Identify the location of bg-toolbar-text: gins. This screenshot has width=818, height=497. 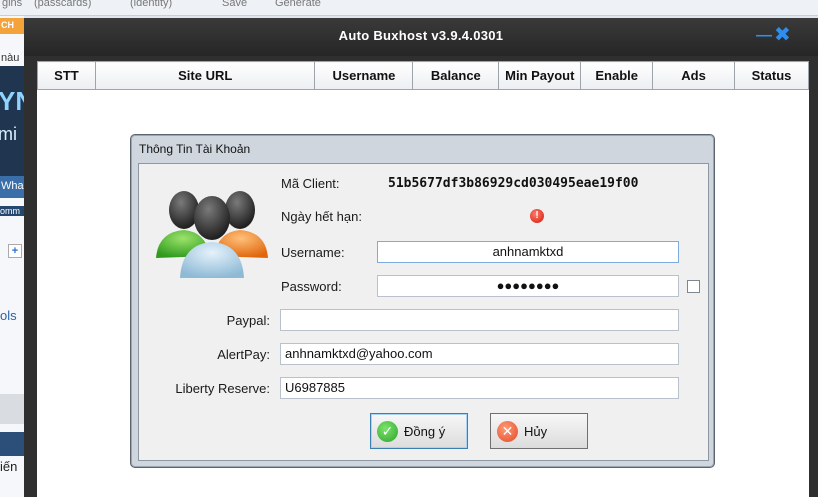
(12, 4).